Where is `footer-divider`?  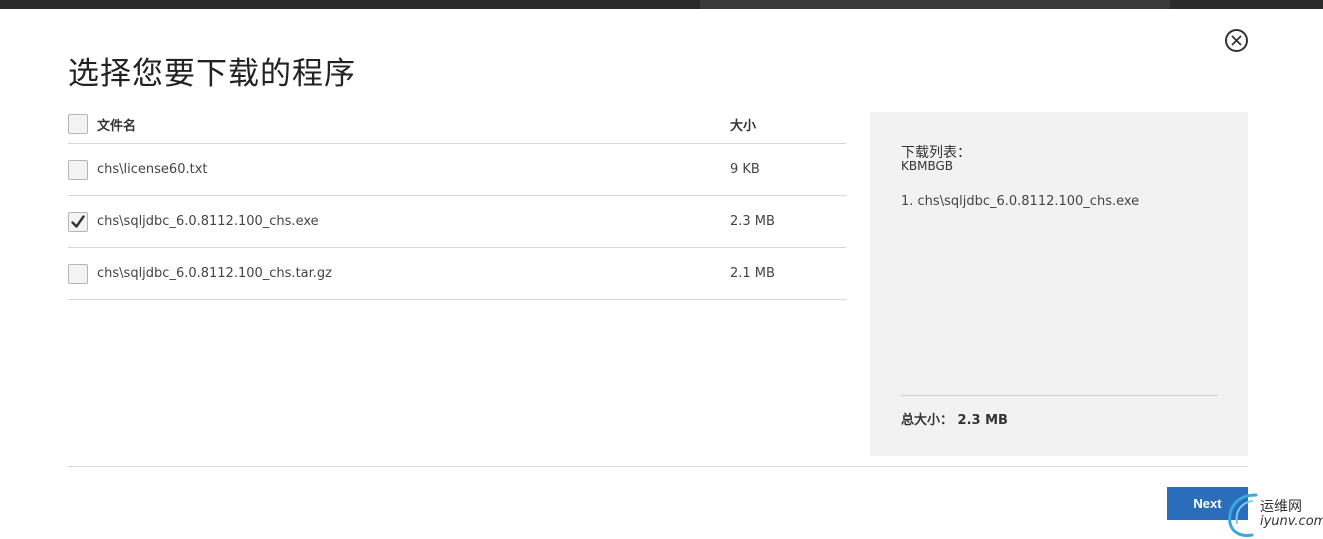 footer-divider is located at coordinates (658, 466).